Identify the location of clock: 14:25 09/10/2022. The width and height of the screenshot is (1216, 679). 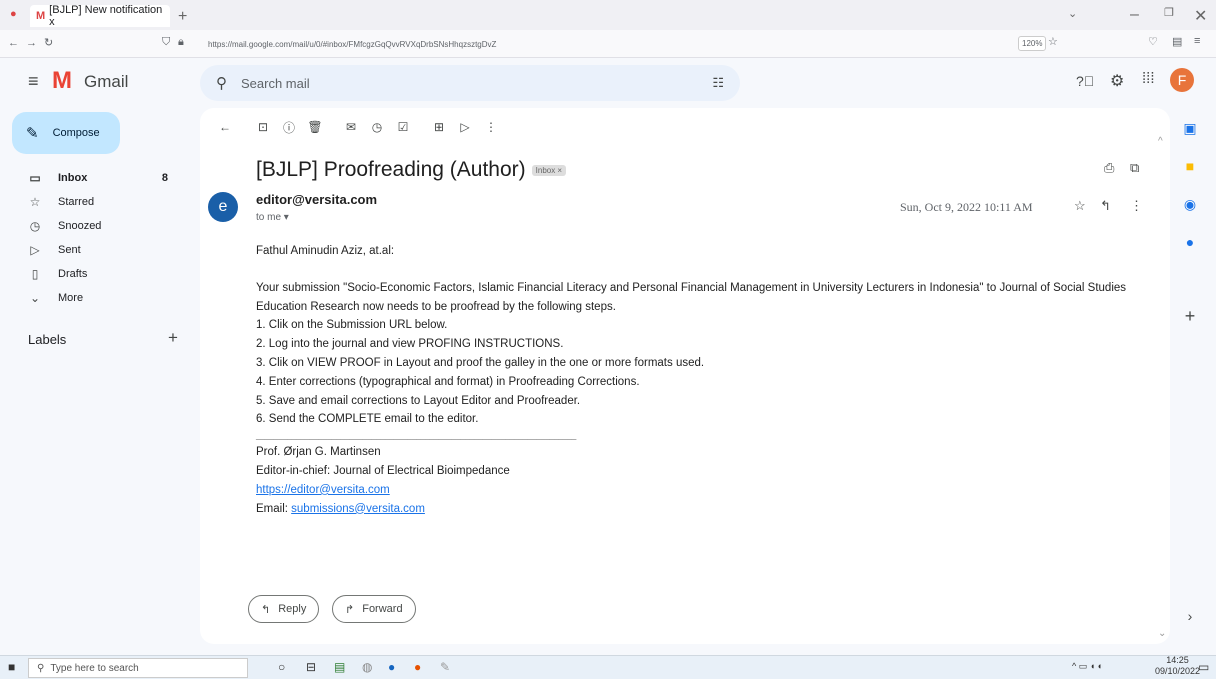
(1177, 666).